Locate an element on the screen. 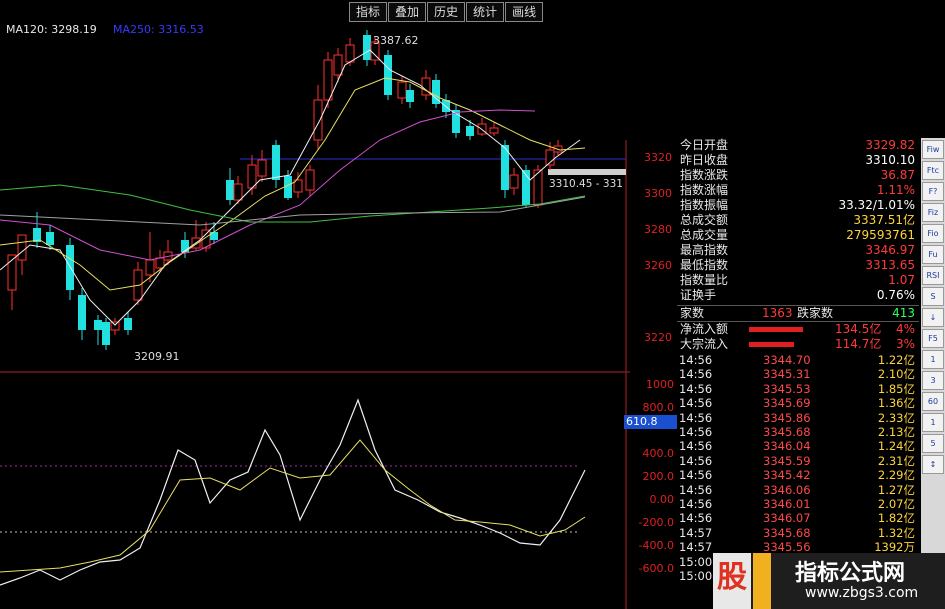  stat-value: 1.11% is located at coordinates (895, 190).